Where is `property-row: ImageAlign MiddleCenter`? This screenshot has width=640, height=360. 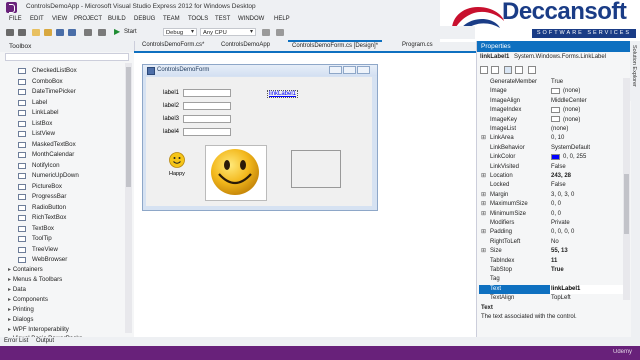
property-row: ImageAlign MiddleCenter is located at coordinates (552, 101).